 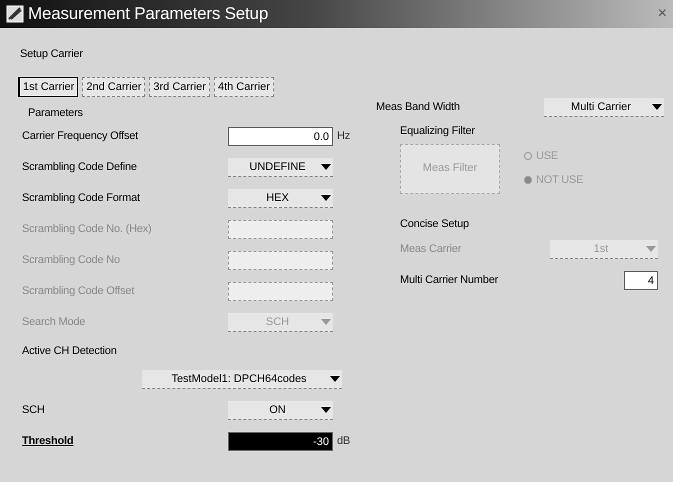 I want to click on app-icon, so click(x=15, y=14).